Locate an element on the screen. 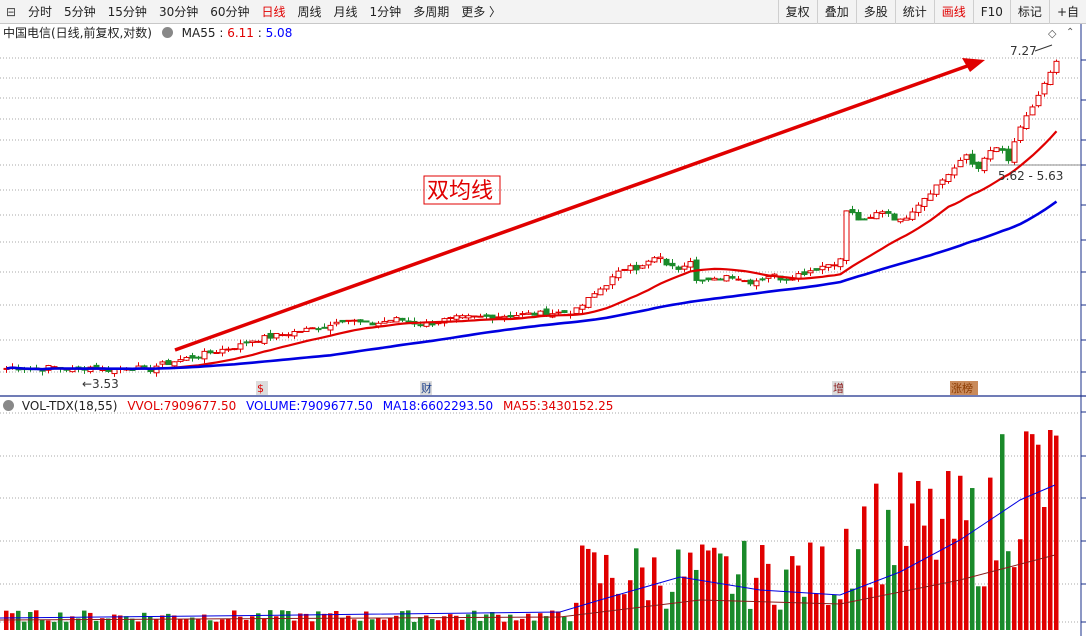  volume-ma55-line is located at coordinates (528, 587).